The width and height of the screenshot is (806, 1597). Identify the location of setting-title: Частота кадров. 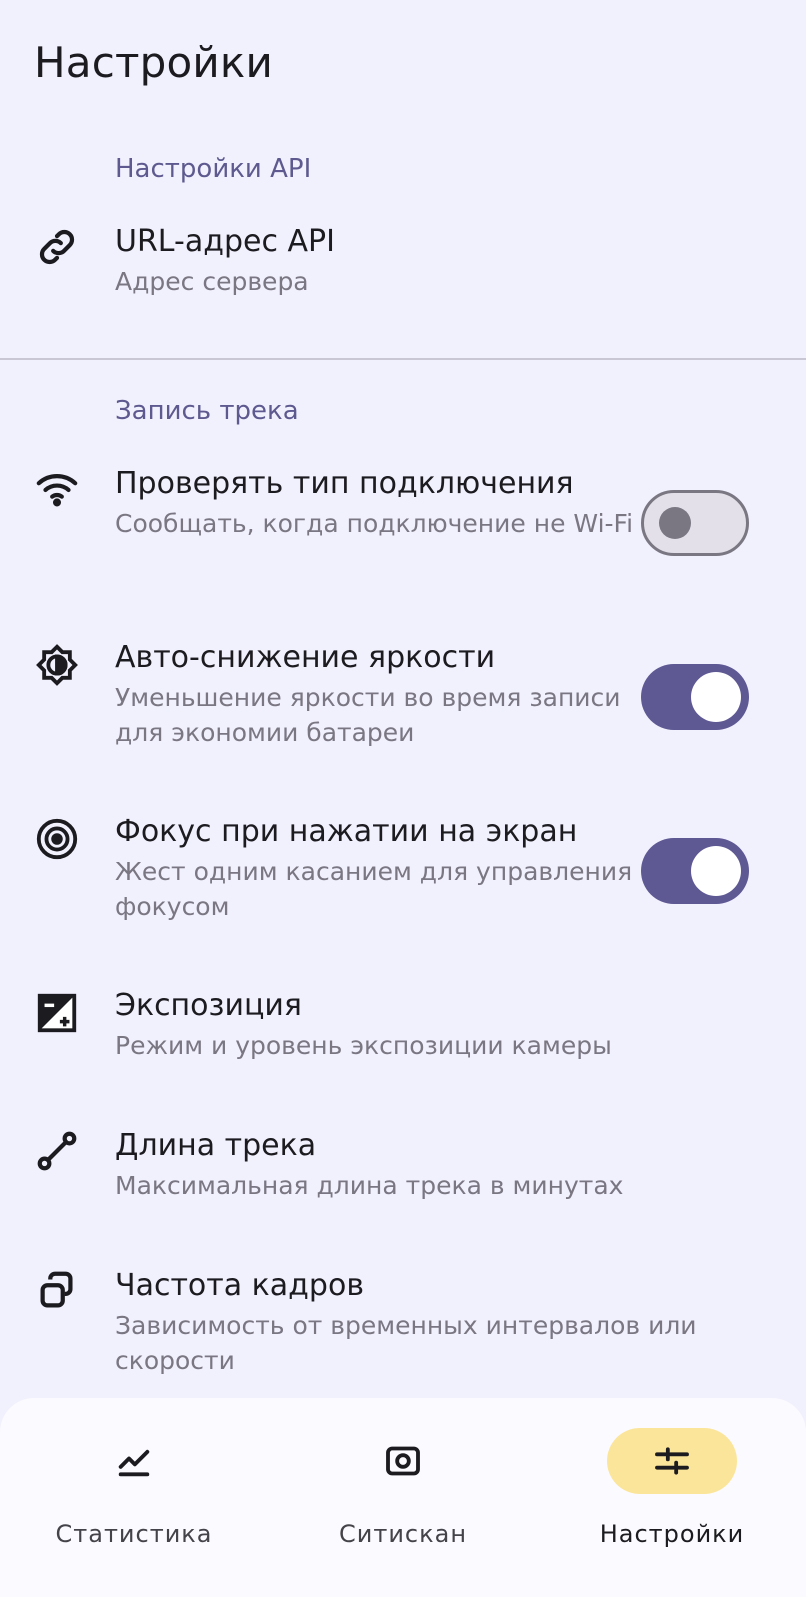
(239, 1285).